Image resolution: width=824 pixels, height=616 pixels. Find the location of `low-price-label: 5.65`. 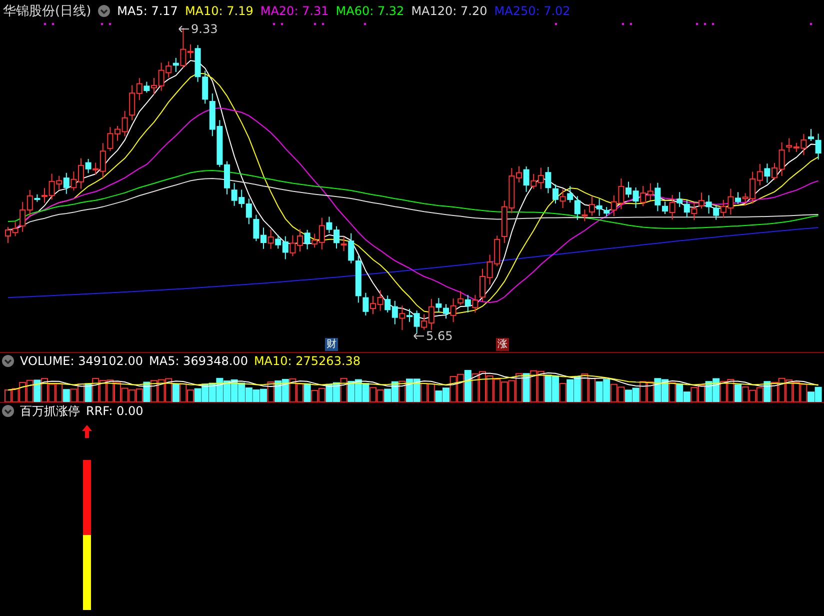

low-price-label: 5.65 is located at coordinates (439, 336).